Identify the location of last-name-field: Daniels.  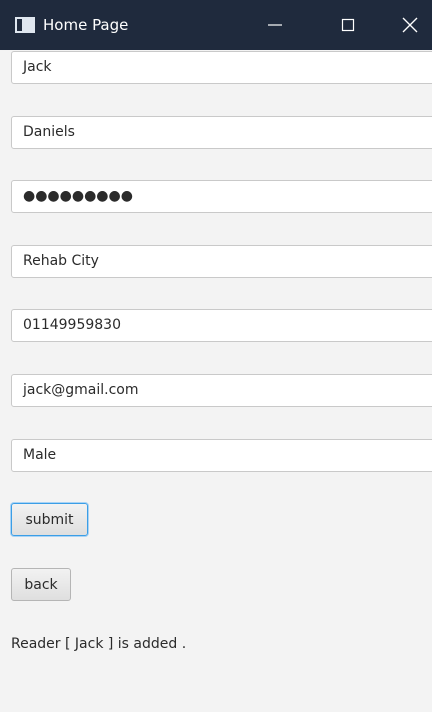
(221, 132).